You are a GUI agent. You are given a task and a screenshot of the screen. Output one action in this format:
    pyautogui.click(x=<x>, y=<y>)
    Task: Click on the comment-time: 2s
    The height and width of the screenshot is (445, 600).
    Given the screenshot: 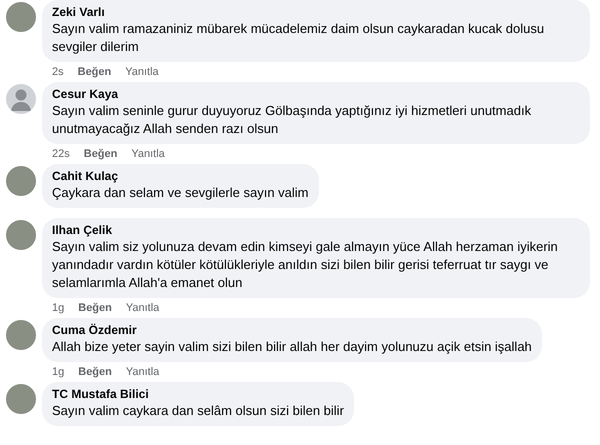 What is the action you would take?
    pyautogui.click(x=58, y=72)
    